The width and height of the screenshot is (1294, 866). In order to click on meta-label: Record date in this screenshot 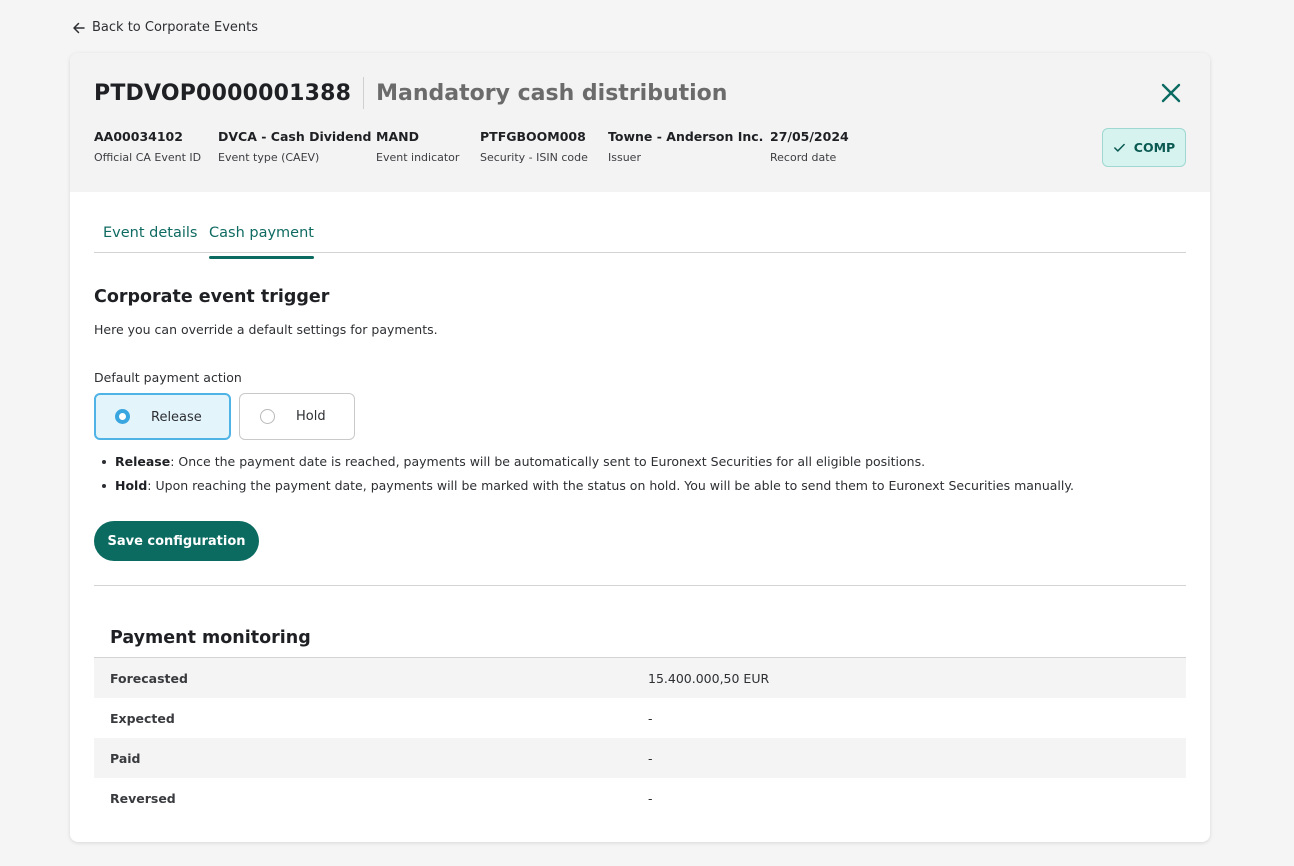, I will do `click(803, 157)`.